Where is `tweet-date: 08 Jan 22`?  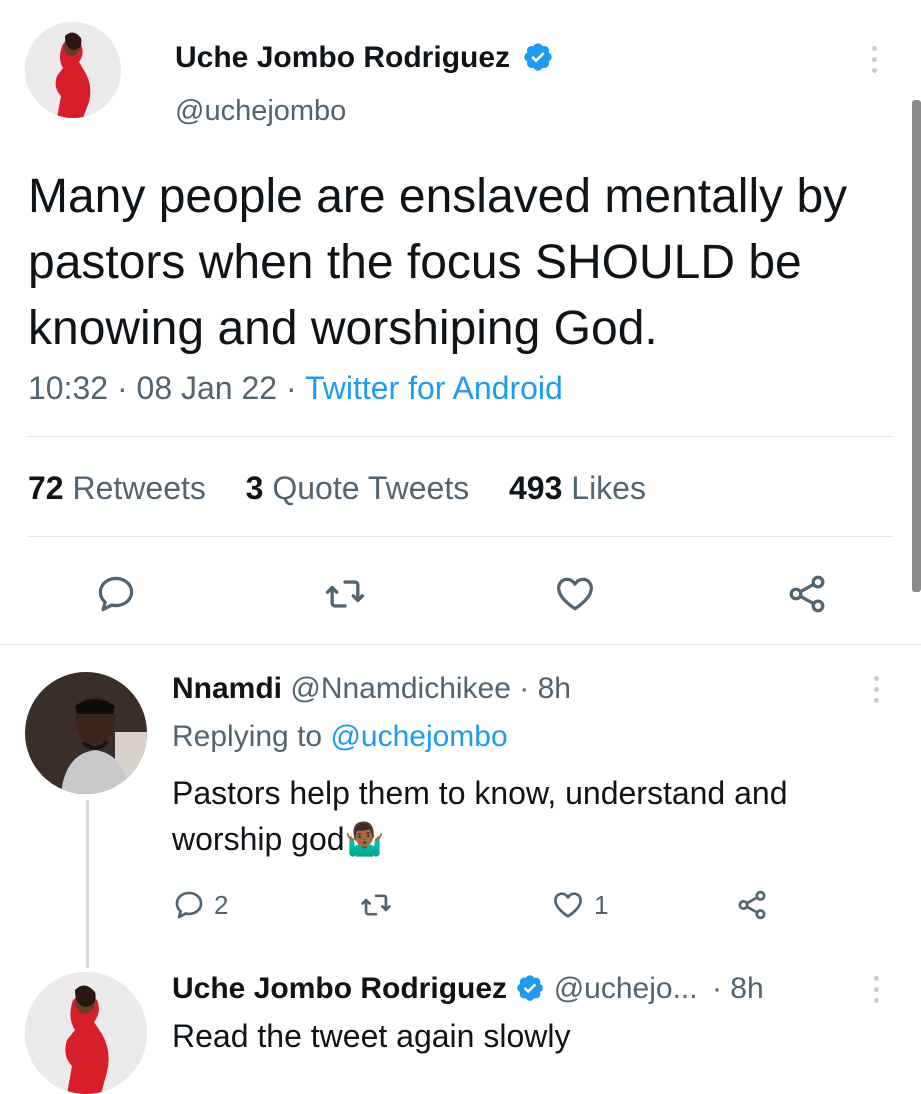 tweet-date: 08 Jan 22 is located at coordinates (207, 388).